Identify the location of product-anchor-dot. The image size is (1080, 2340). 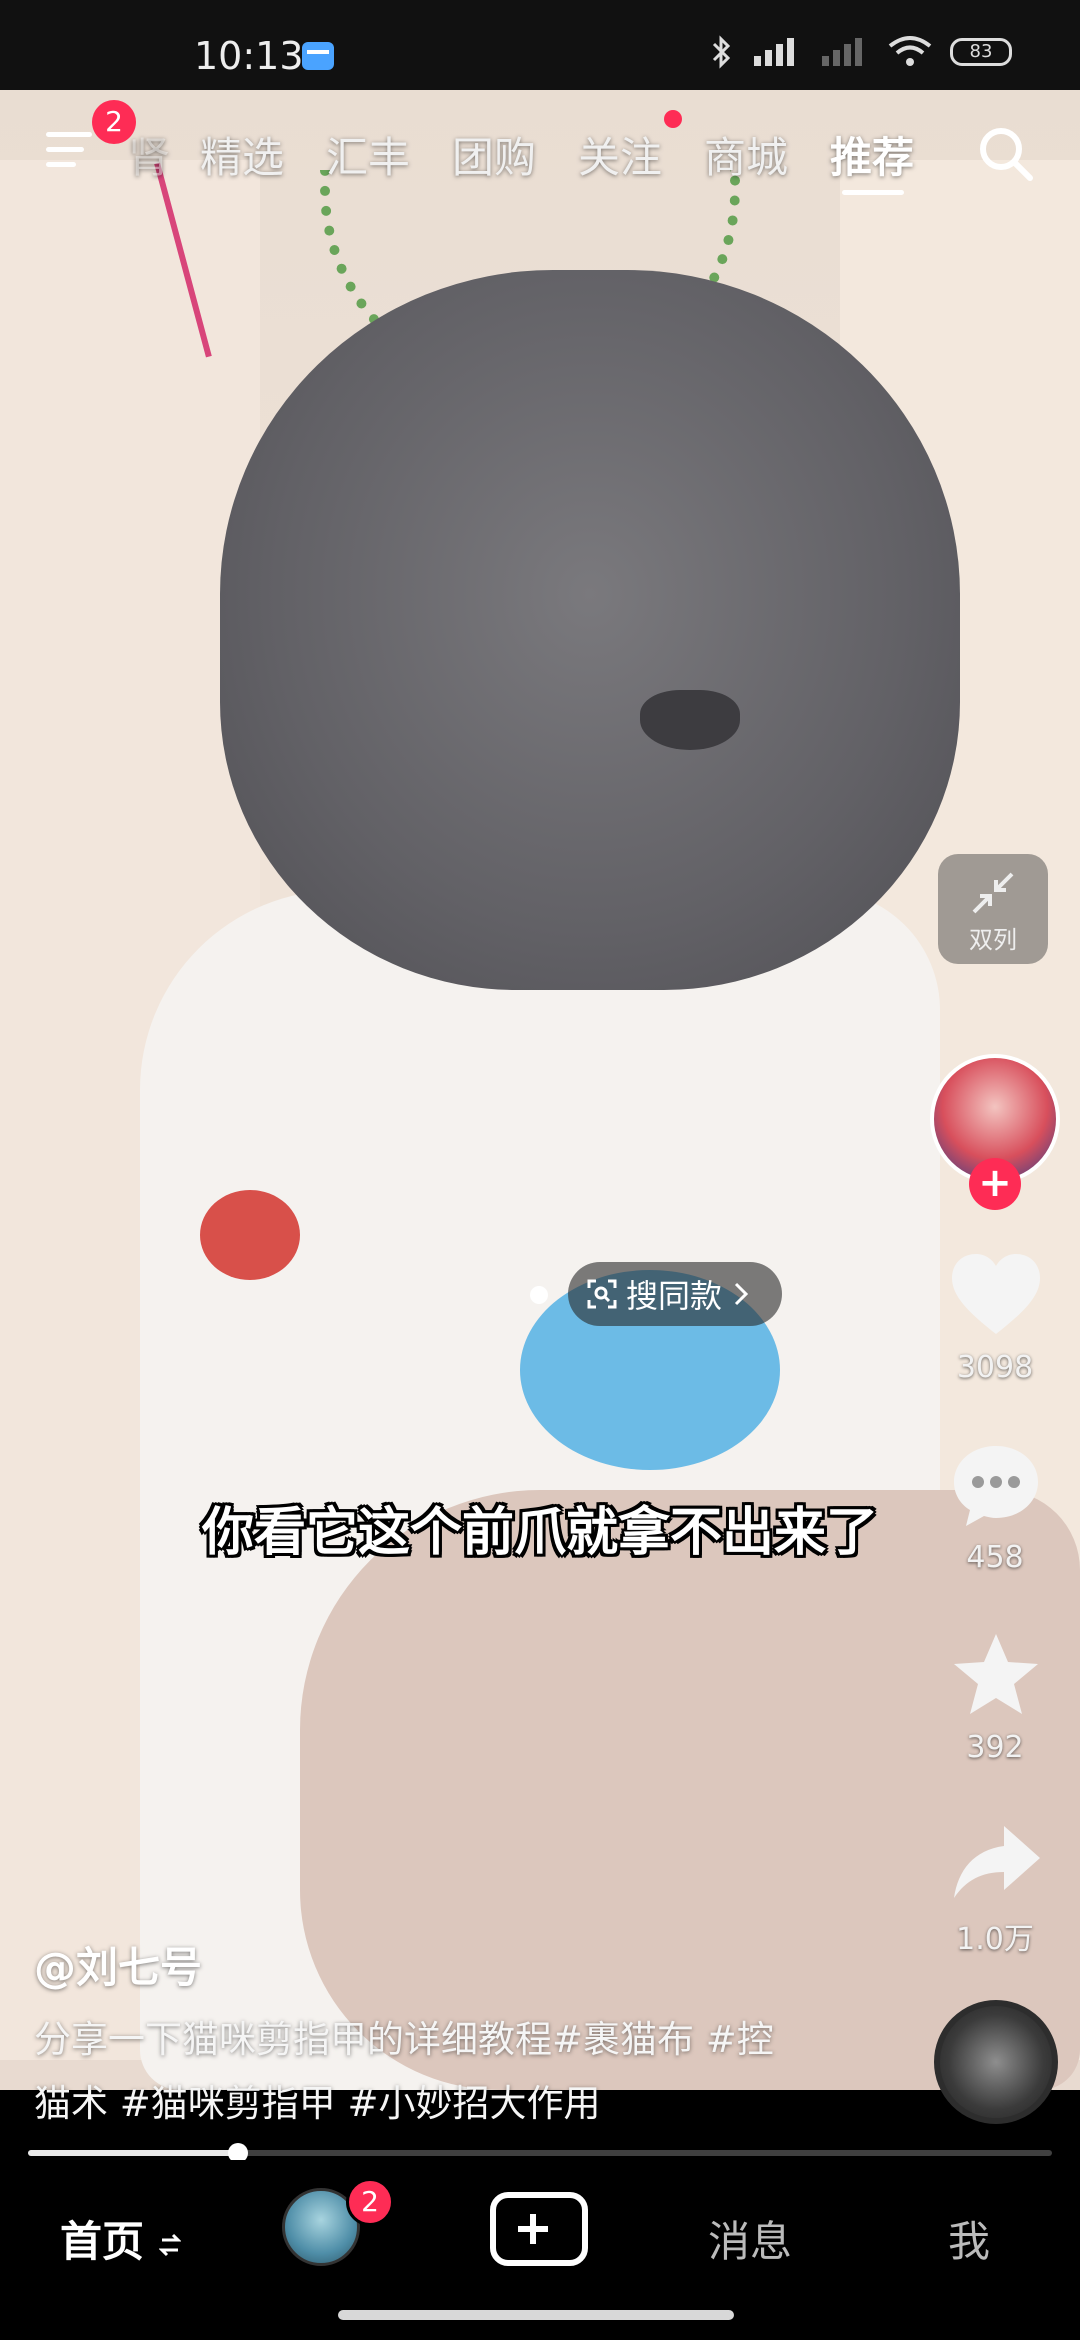
(539, 1295).